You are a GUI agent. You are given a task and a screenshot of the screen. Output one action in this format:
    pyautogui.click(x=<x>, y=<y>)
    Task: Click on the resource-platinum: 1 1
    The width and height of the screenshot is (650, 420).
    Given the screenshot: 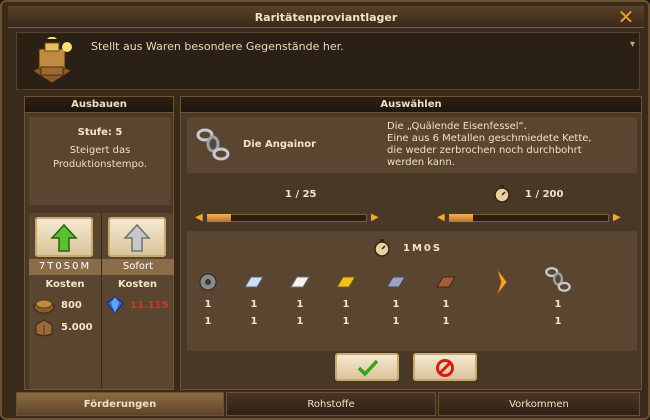 What is the action you would take?
    pyautogui.click(x=300, y=299)
    